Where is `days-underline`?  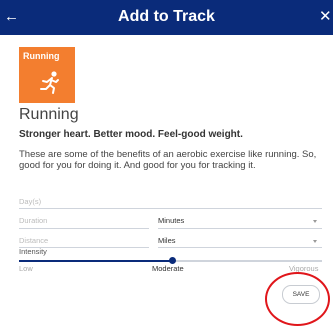 days-underline is located at coordinates (170, 208).